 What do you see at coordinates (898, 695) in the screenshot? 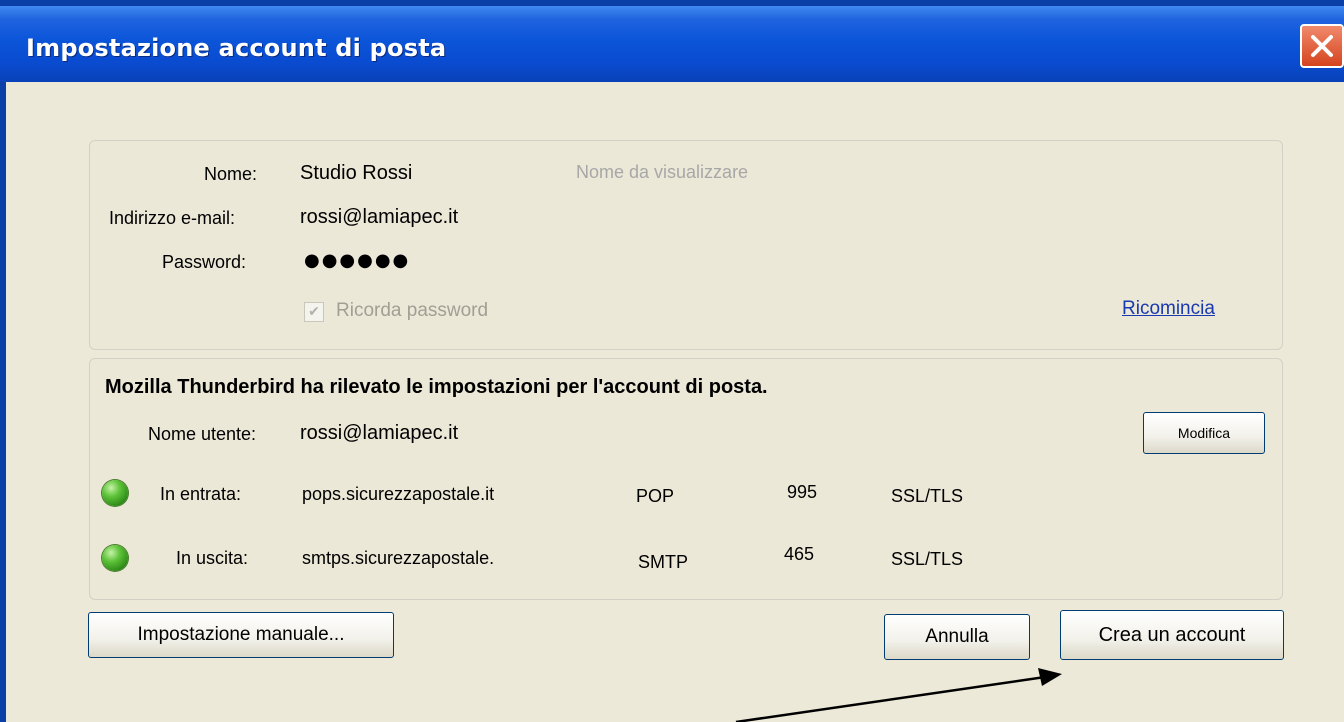
I see `annotation-arrow-icon` at bounding box center [898, 695].